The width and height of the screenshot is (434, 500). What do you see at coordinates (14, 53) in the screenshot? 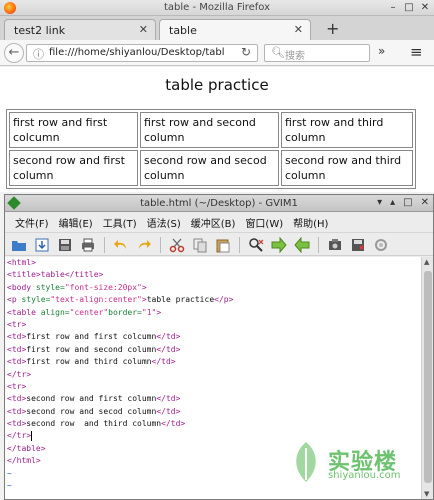
I see `back-button: ←` at bounding box center [14, 53].